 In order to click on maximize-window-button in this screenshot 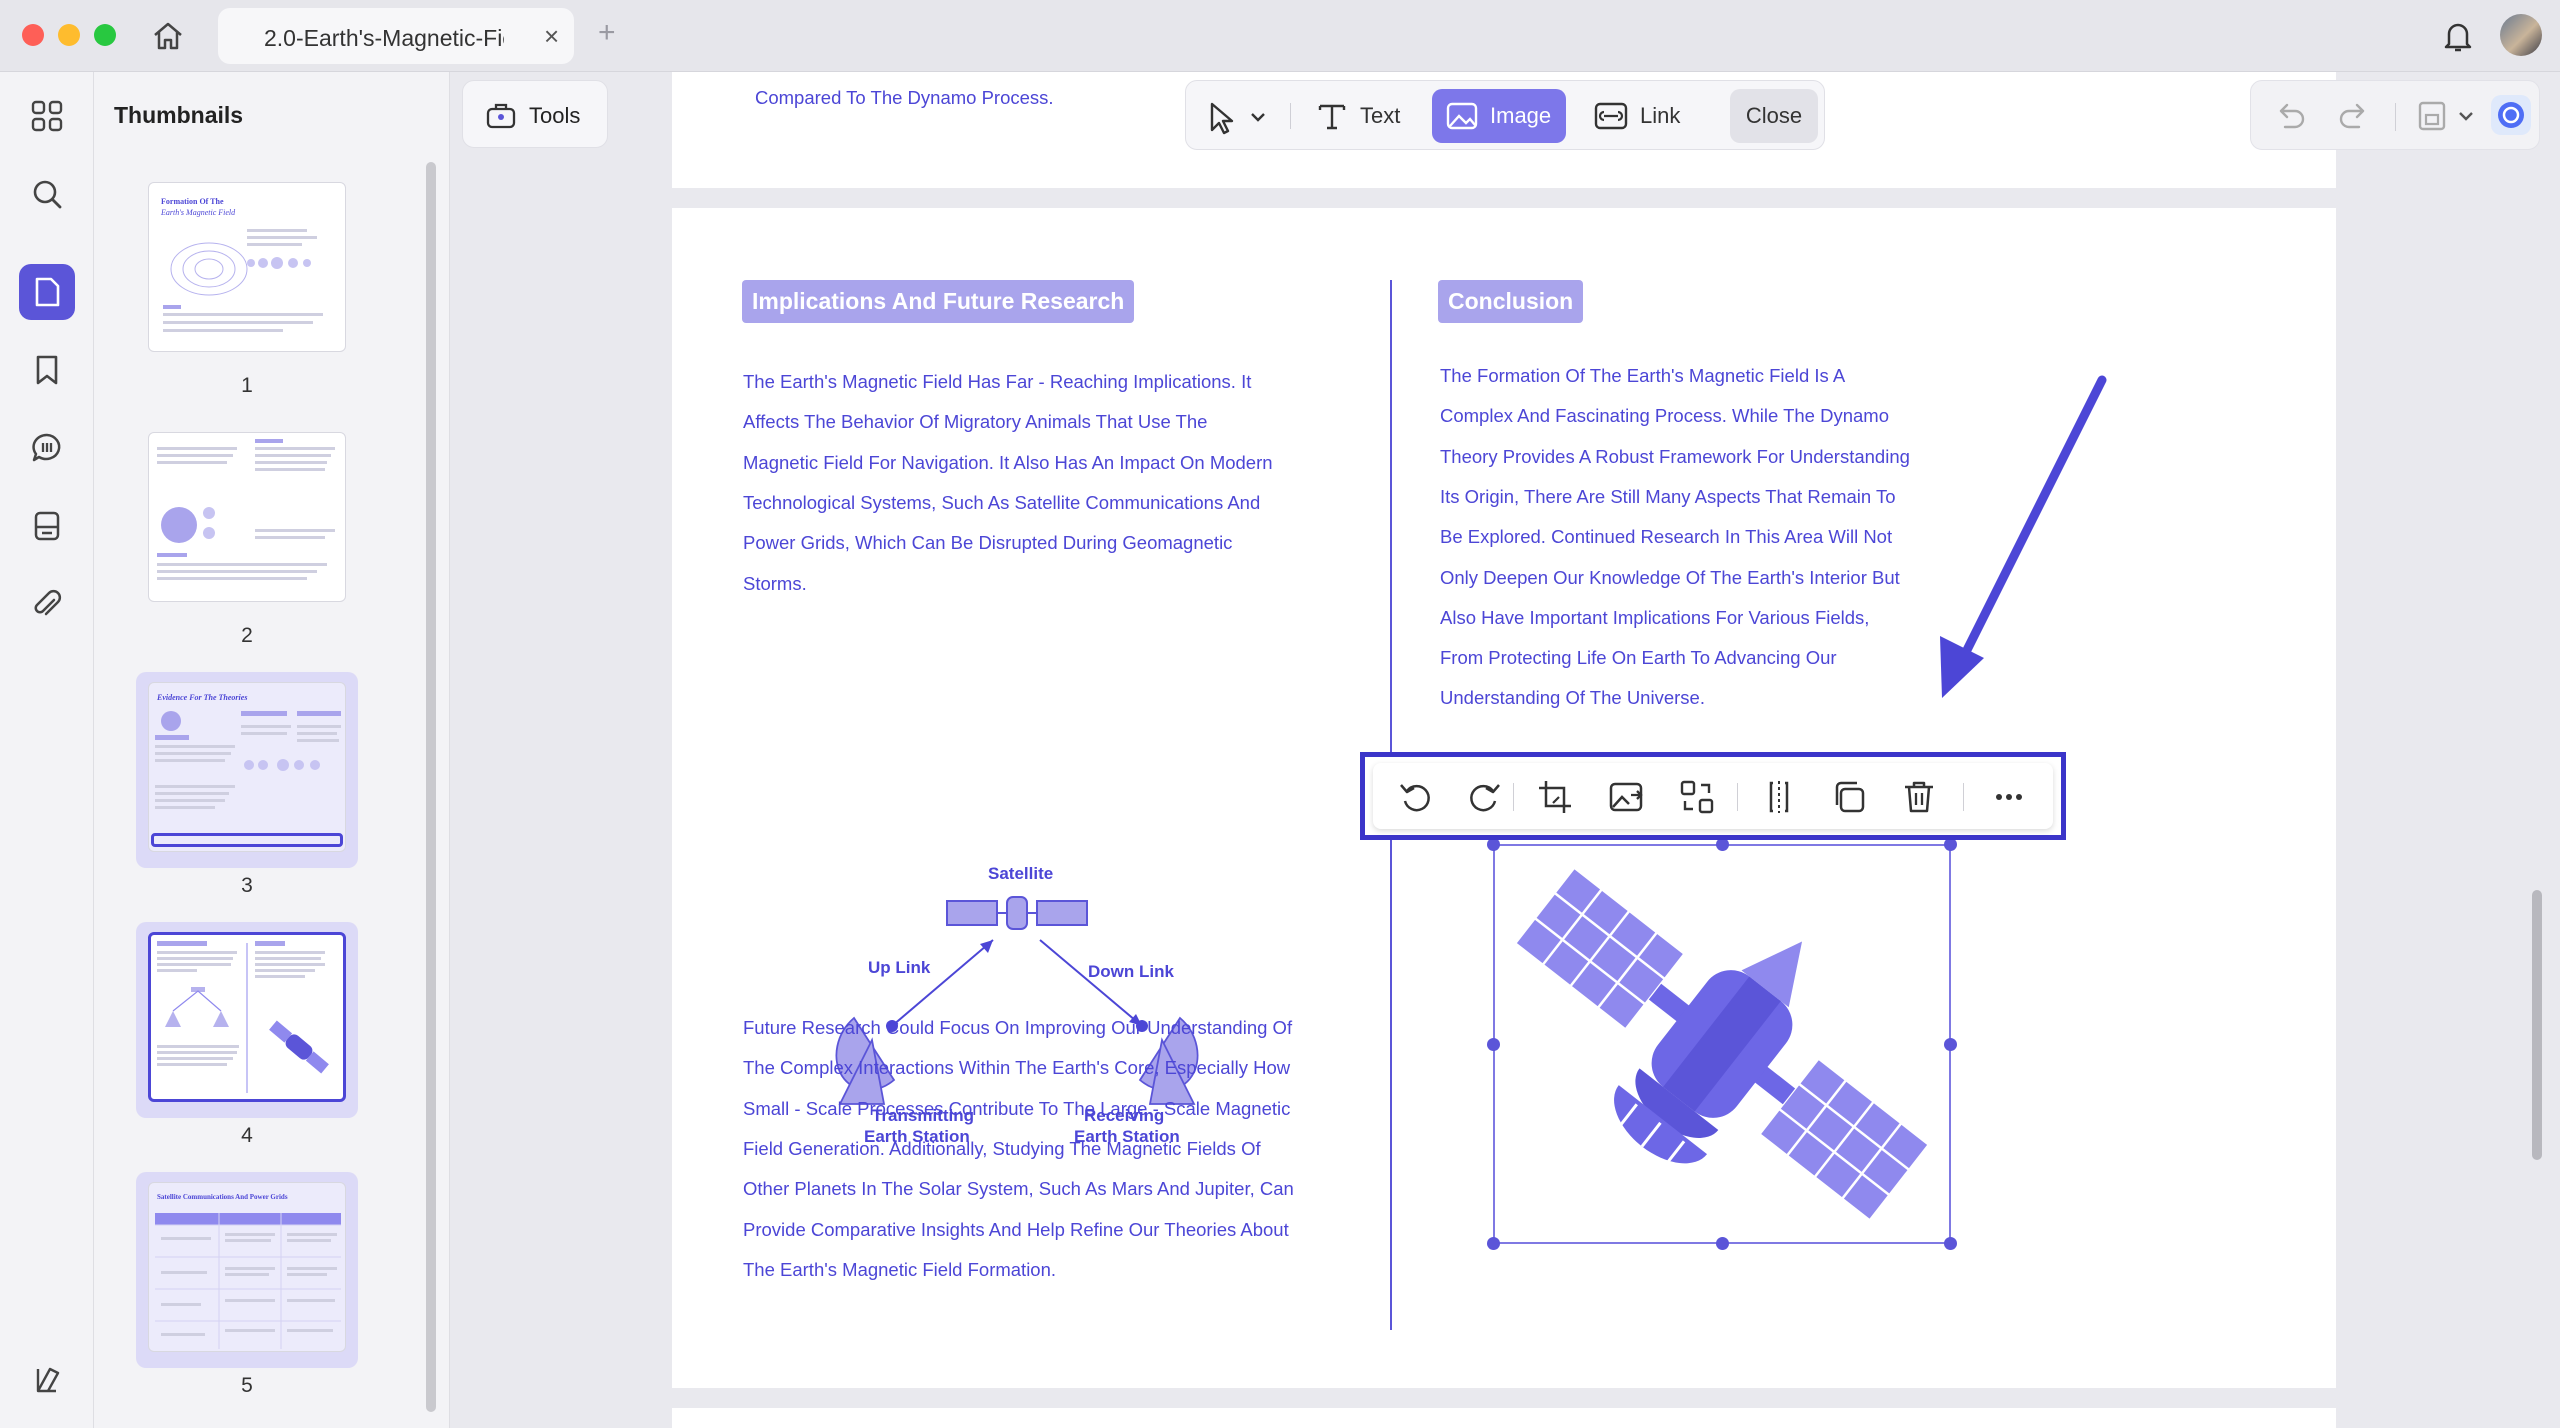, I will do `click(105, 35)`.